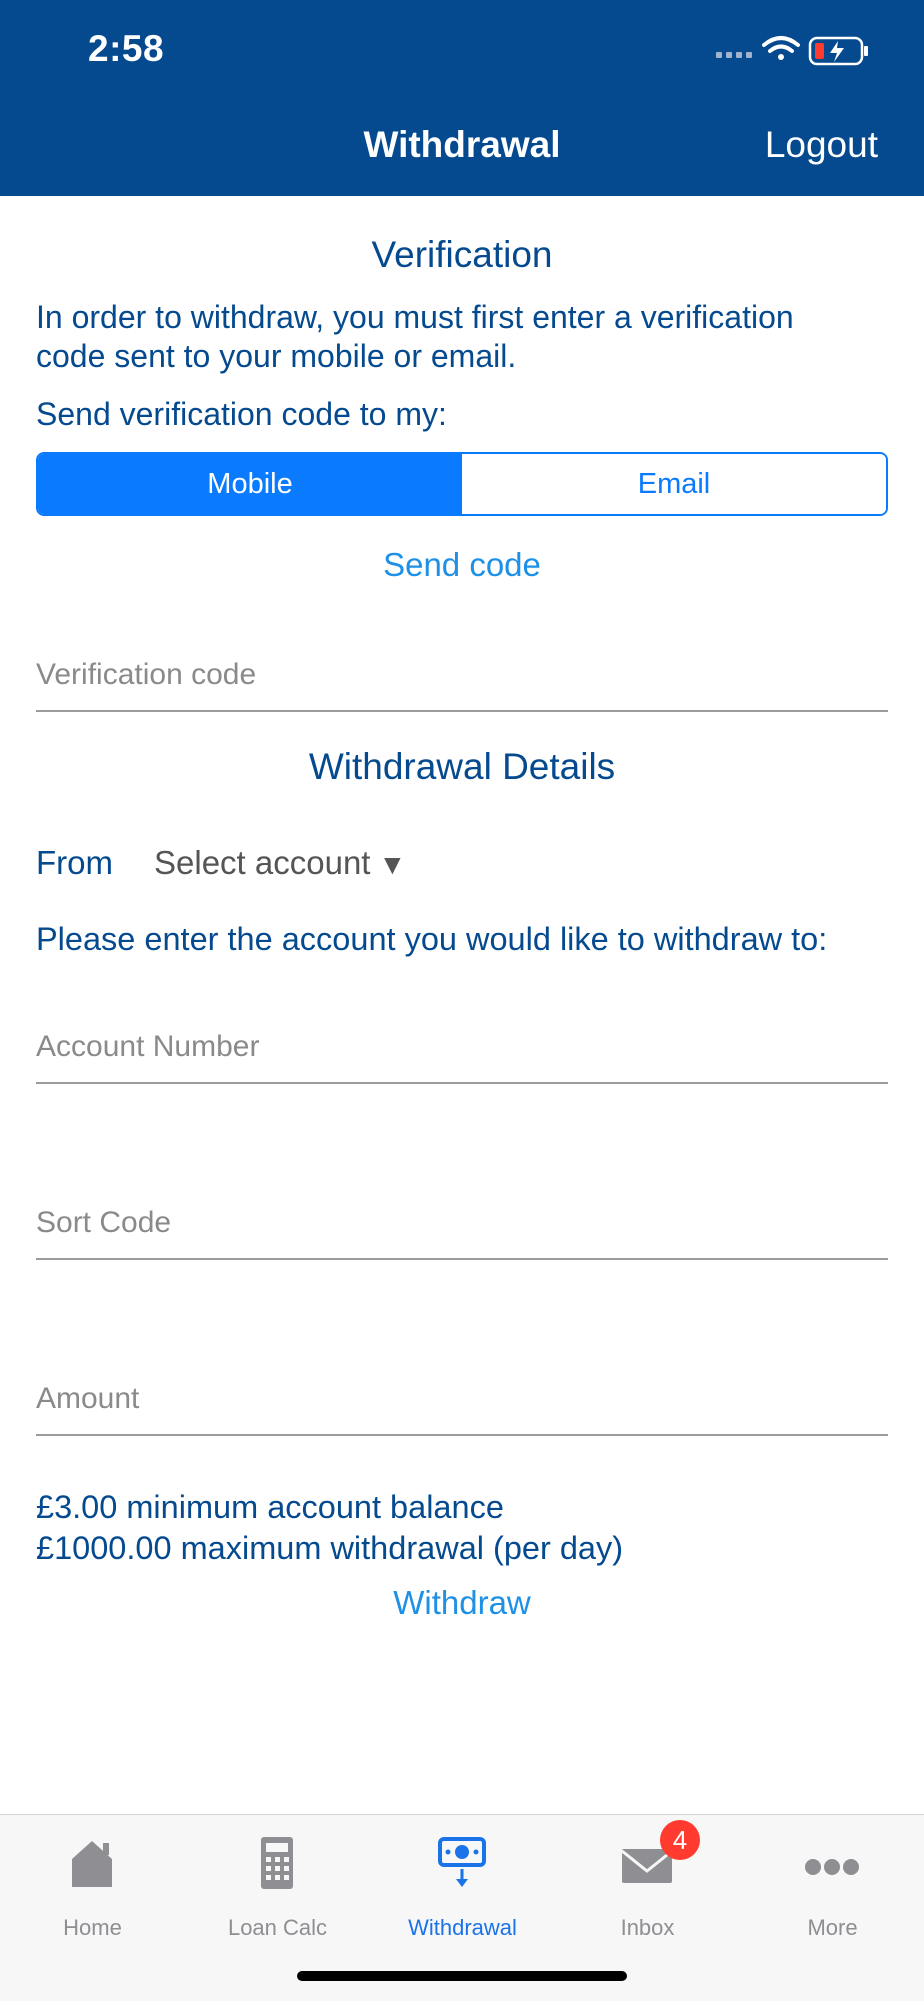 The height and width of the screenshot is (2001, 924). What do you see at coordinates (462, 1048) in the screenshot?
I see `account-number-field: Account Number` at bounding box center [462, 1048].